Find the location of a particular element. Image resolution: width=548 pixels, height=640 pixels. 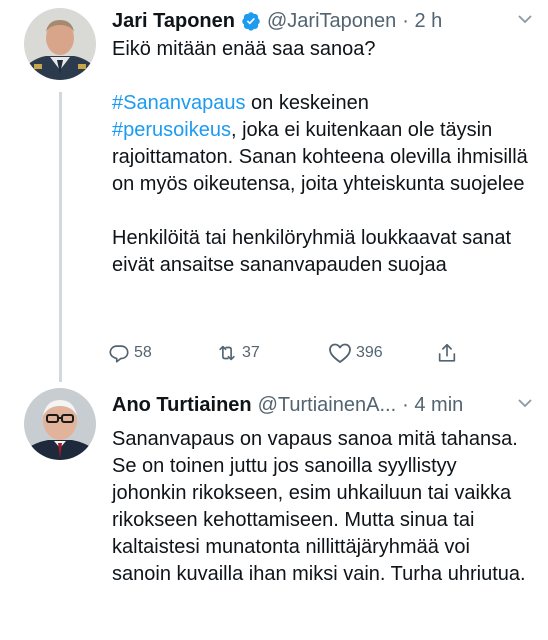

retweet-button: 37 is located at coordinates (238, 353).